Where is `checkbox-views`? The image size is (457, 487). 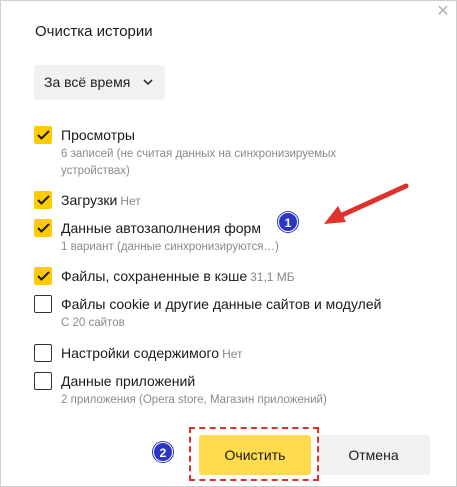 checkbox-views is located at coordinates (43, 135).